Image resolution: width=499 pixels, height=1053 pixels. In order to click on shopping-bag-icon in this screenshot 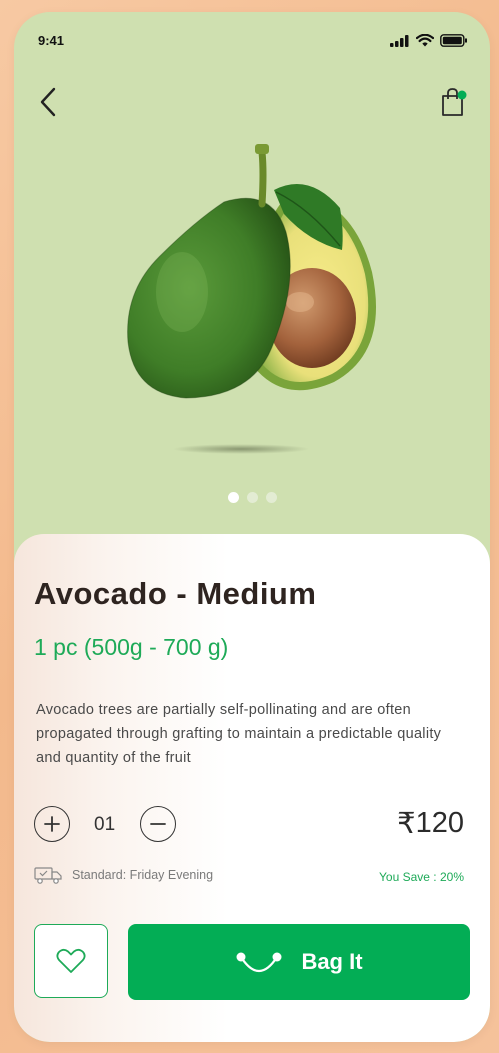, I will do `click(454, 102)`.